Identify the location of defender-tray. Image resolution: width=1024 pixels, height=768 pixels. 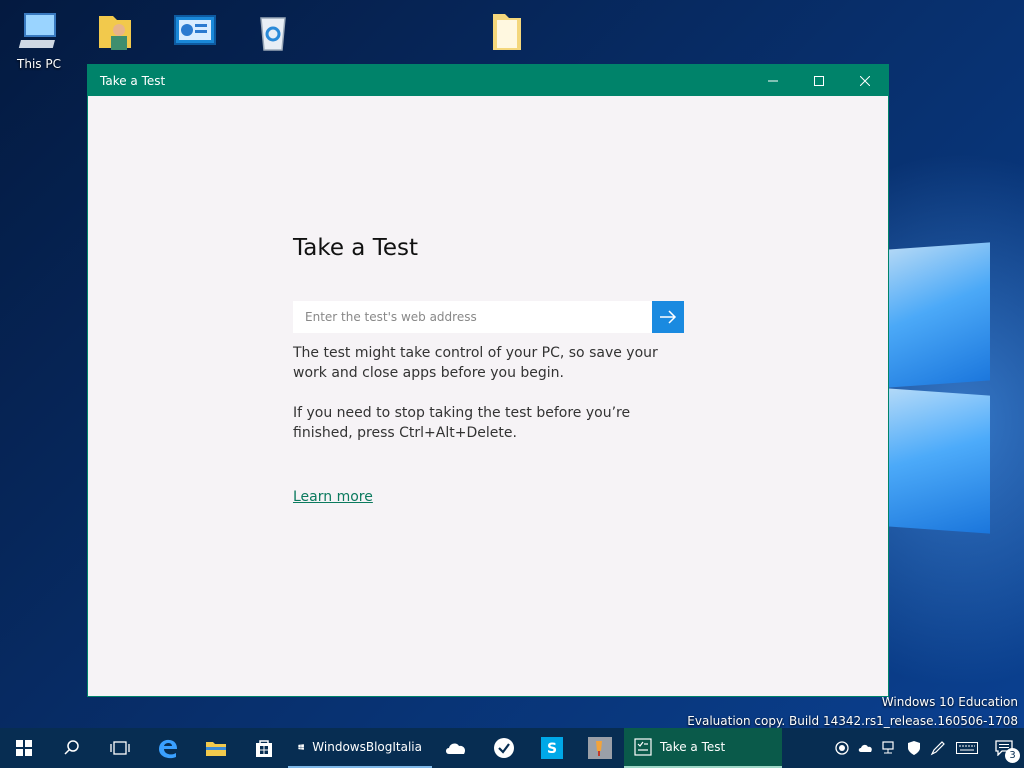
(914, 748).